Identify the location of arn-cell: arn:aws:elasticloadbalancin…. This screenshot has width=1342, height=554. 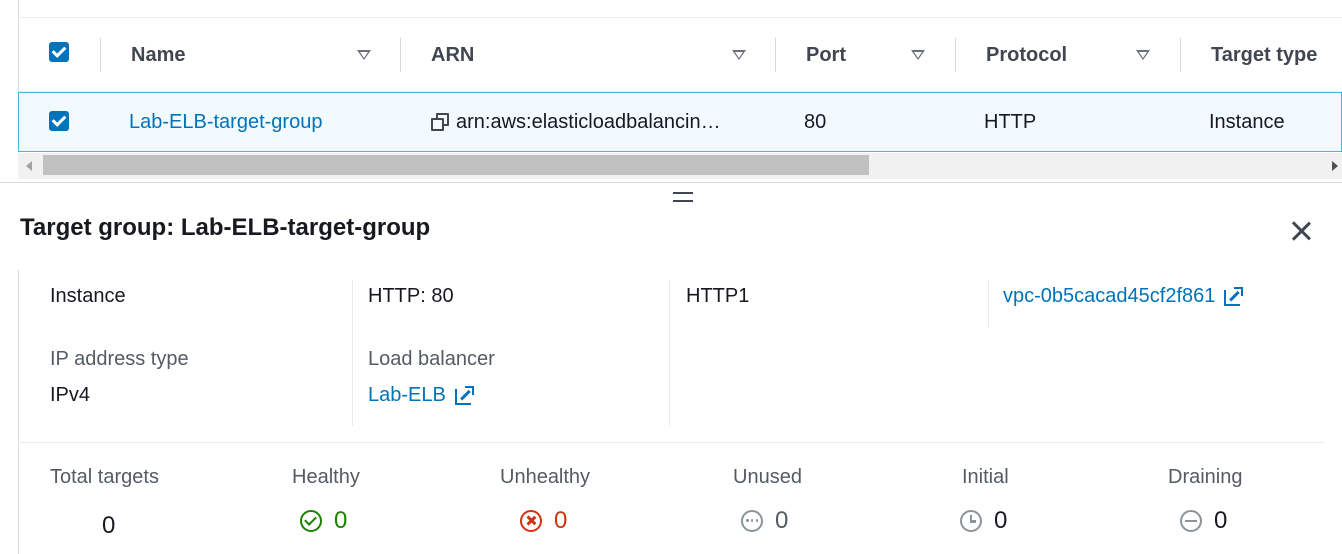
(575, 122).